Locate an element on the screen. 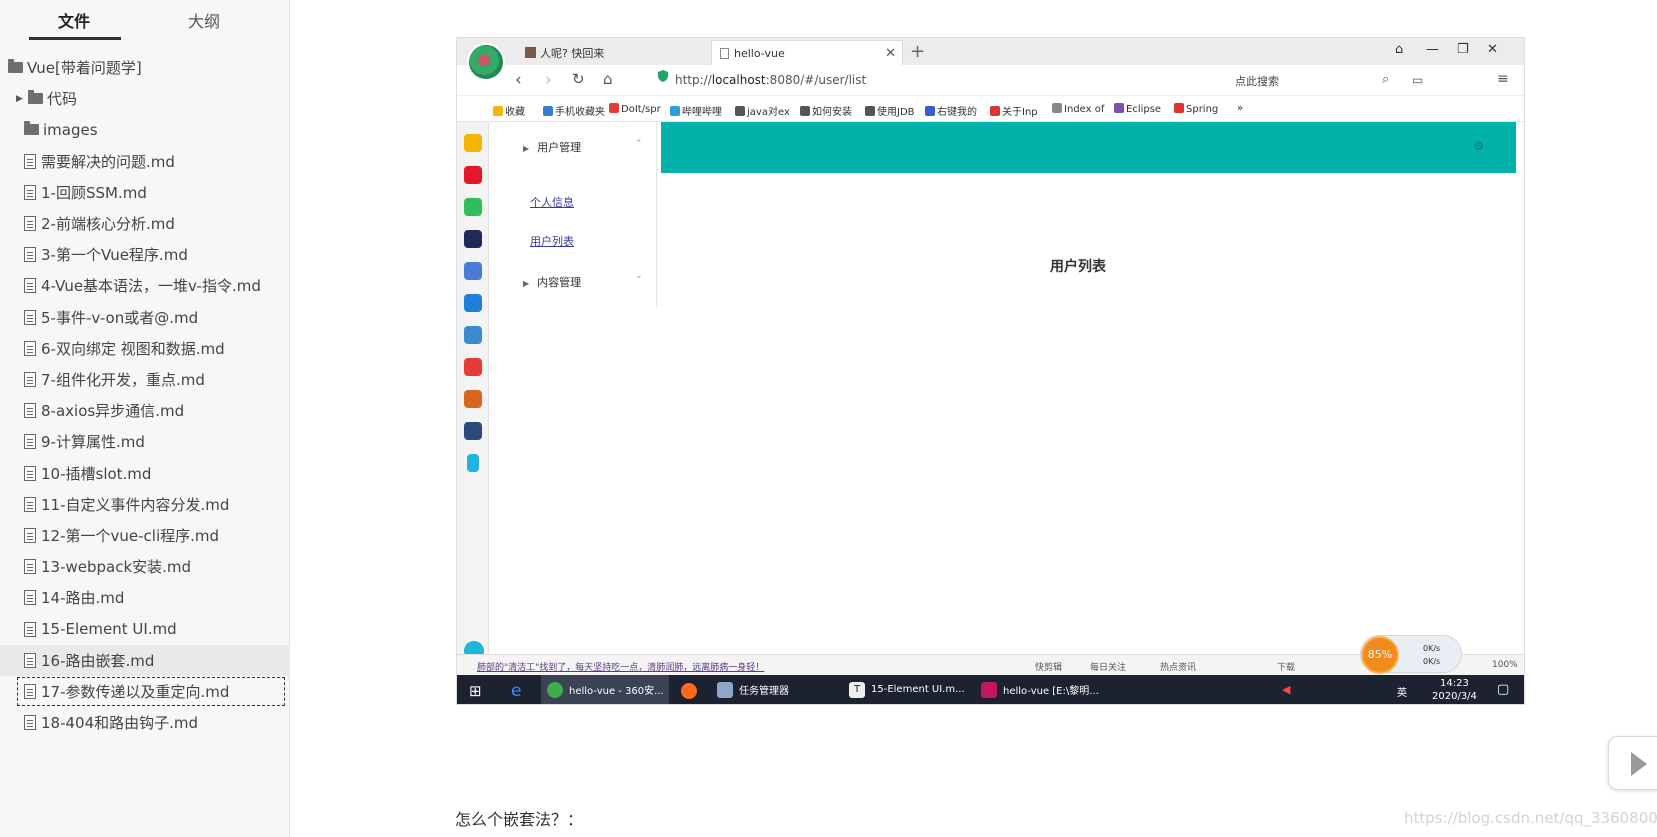 The image size is (1657, 837). game-icon is located at coordinates (473, 335).